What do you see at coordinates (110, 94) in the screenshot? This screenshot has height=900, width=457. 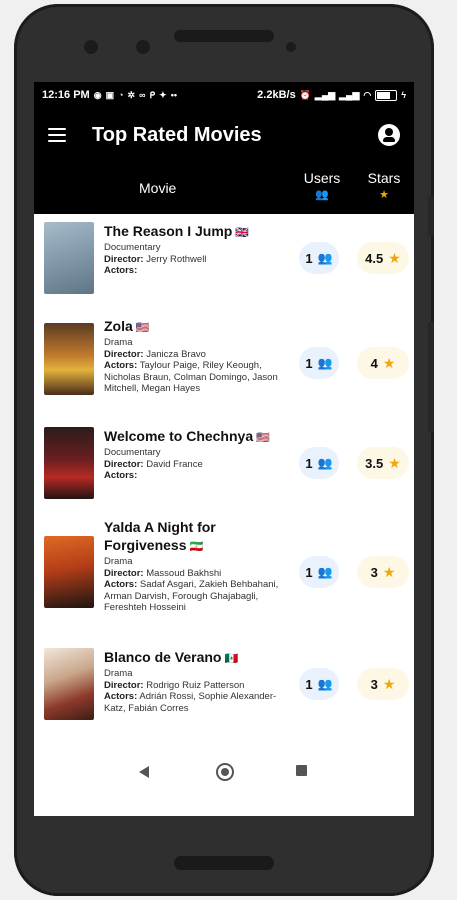 I see `image-icon: ▣` at bounding box center [110, 94].